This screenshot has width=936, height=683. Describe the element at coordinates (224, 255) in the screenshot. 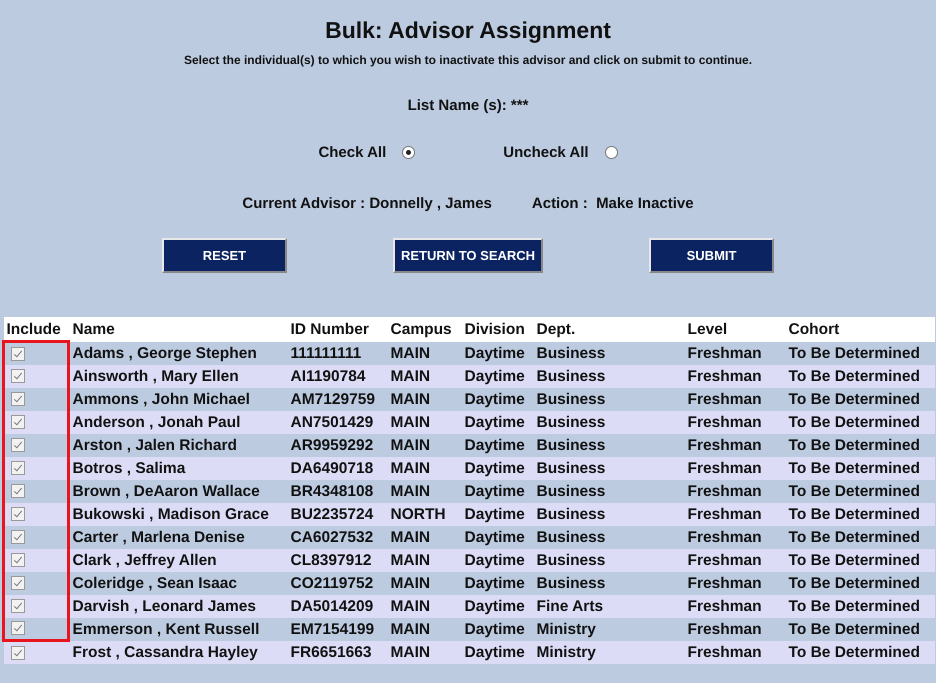

I see `reset-button: RESET` at that location.